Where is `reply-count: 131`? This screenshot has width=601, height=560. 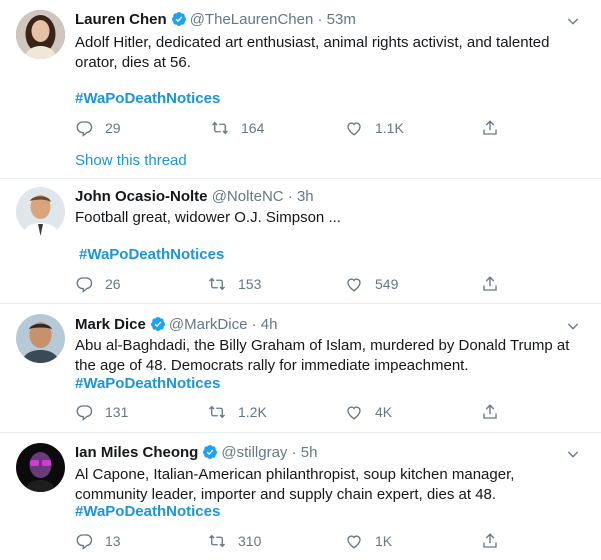 reply-count: 131 is located at coordinates (117, 412).